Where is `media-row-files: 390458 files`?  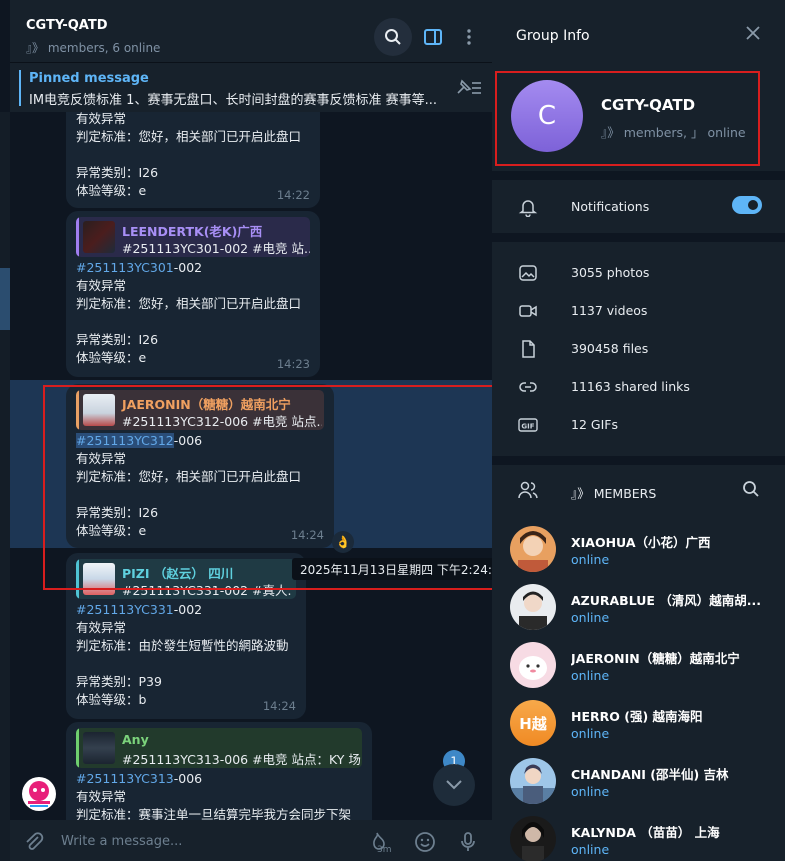
media-row-files: 390458 files is located at coordinates (638, 349).